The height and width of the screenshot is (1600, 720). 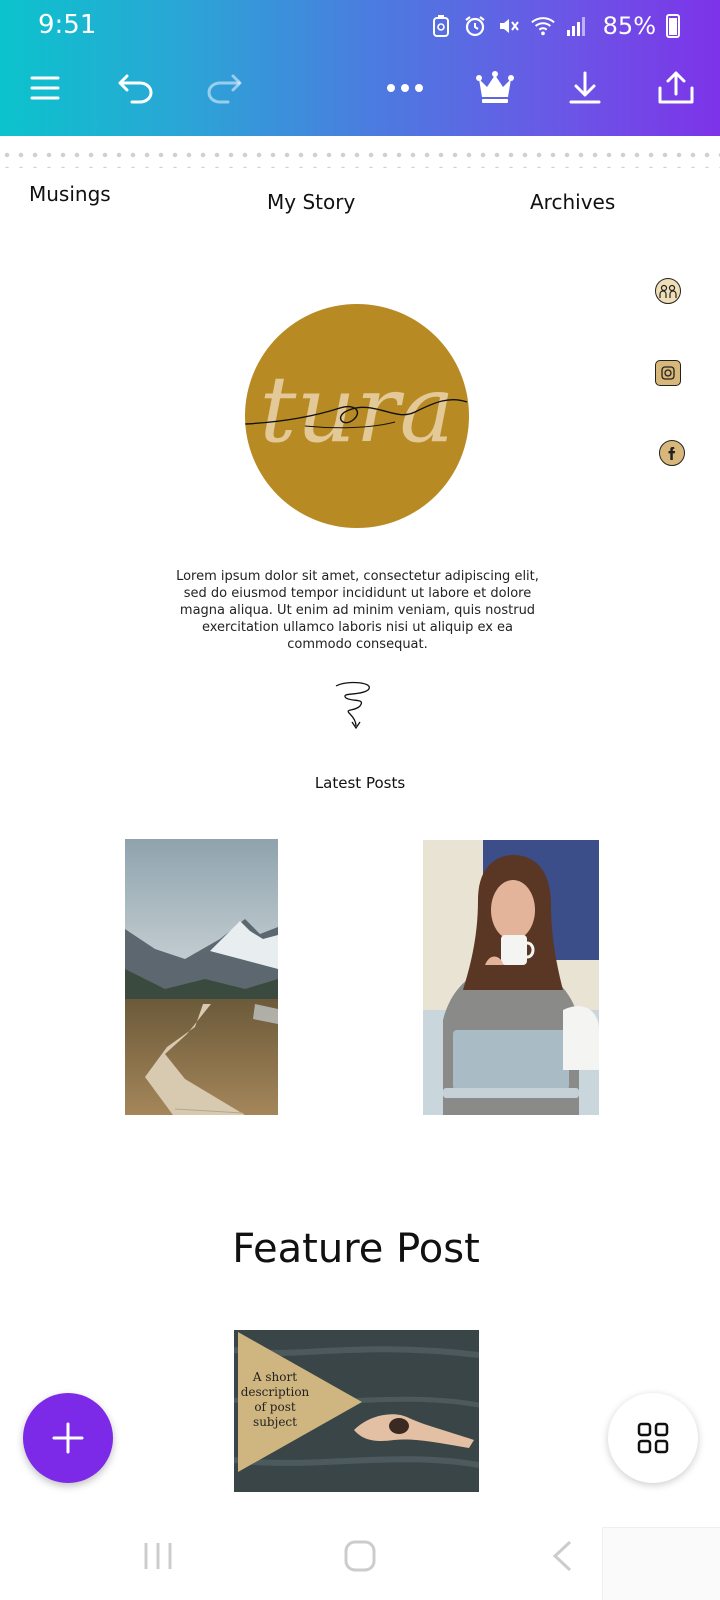 I want to click on home-button, so click(x=360, y=1556).